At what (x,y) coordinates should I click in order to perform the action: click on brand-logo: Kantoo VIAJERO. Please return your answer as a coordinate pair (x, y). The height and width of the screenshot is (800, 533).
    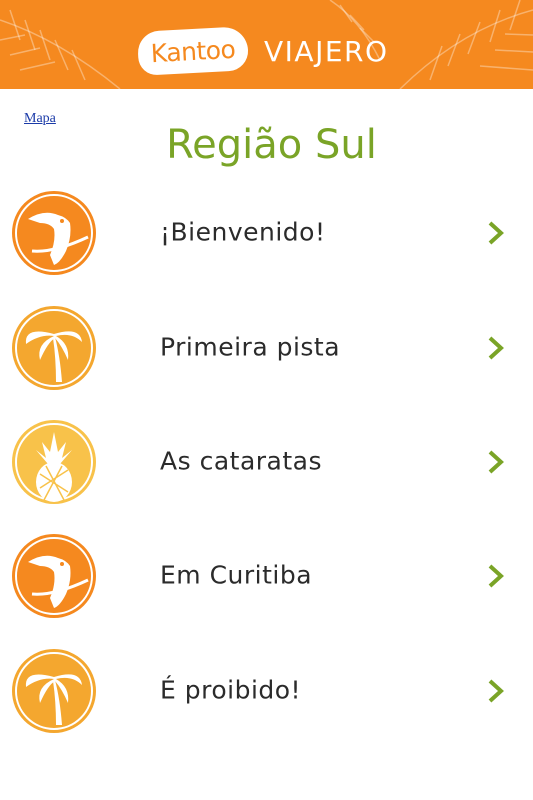
    Looking at the image, I should click on (262, 51).